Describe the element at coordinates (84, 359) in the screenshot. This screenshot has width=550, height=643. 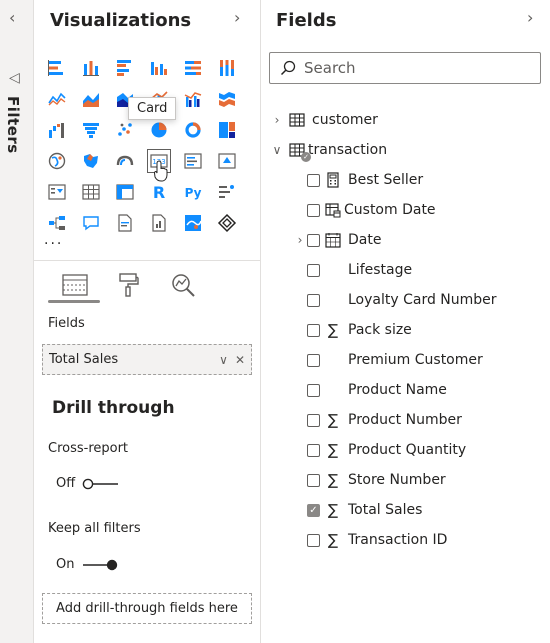
I see `field-well-value: Total Sales` at that location.